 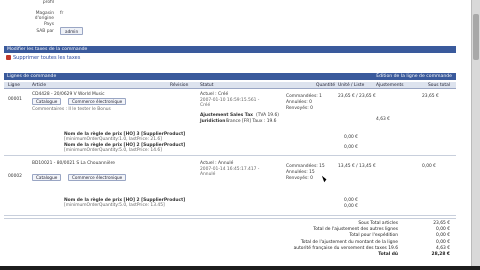 What do you see at coordinates (240, 268) in the screenshot?
I see `window-bottom-edge` at bounding box center [240, 268].